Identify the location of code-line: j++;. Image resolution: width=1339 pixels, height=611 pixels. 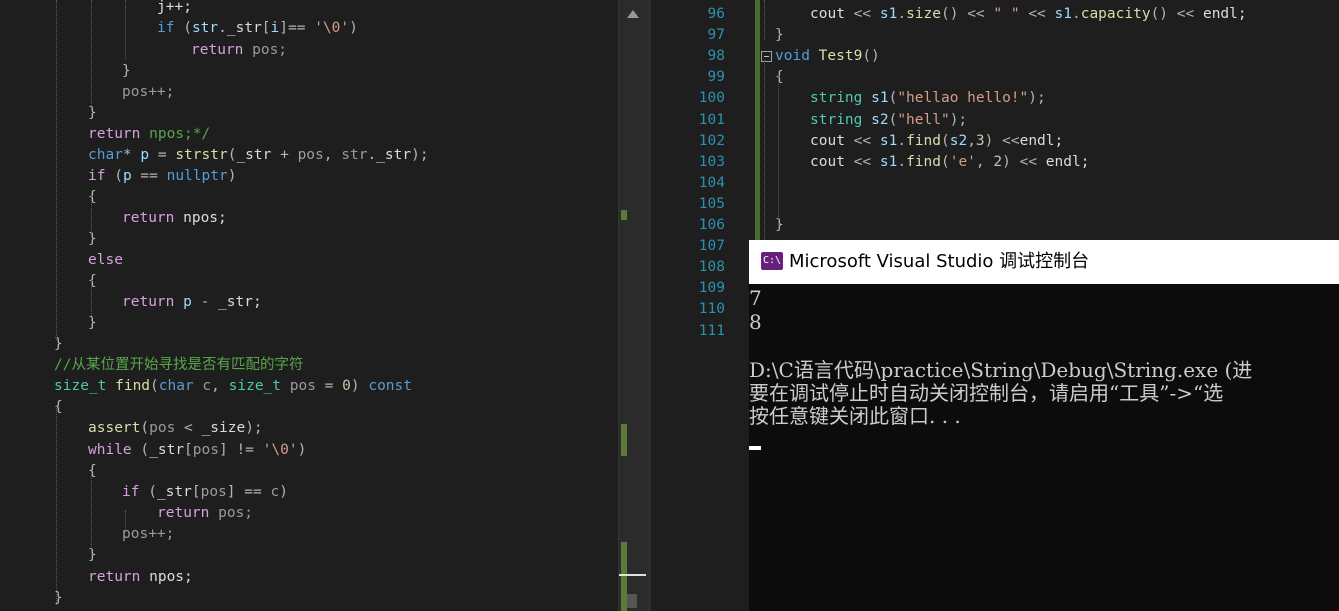
(174, 9).